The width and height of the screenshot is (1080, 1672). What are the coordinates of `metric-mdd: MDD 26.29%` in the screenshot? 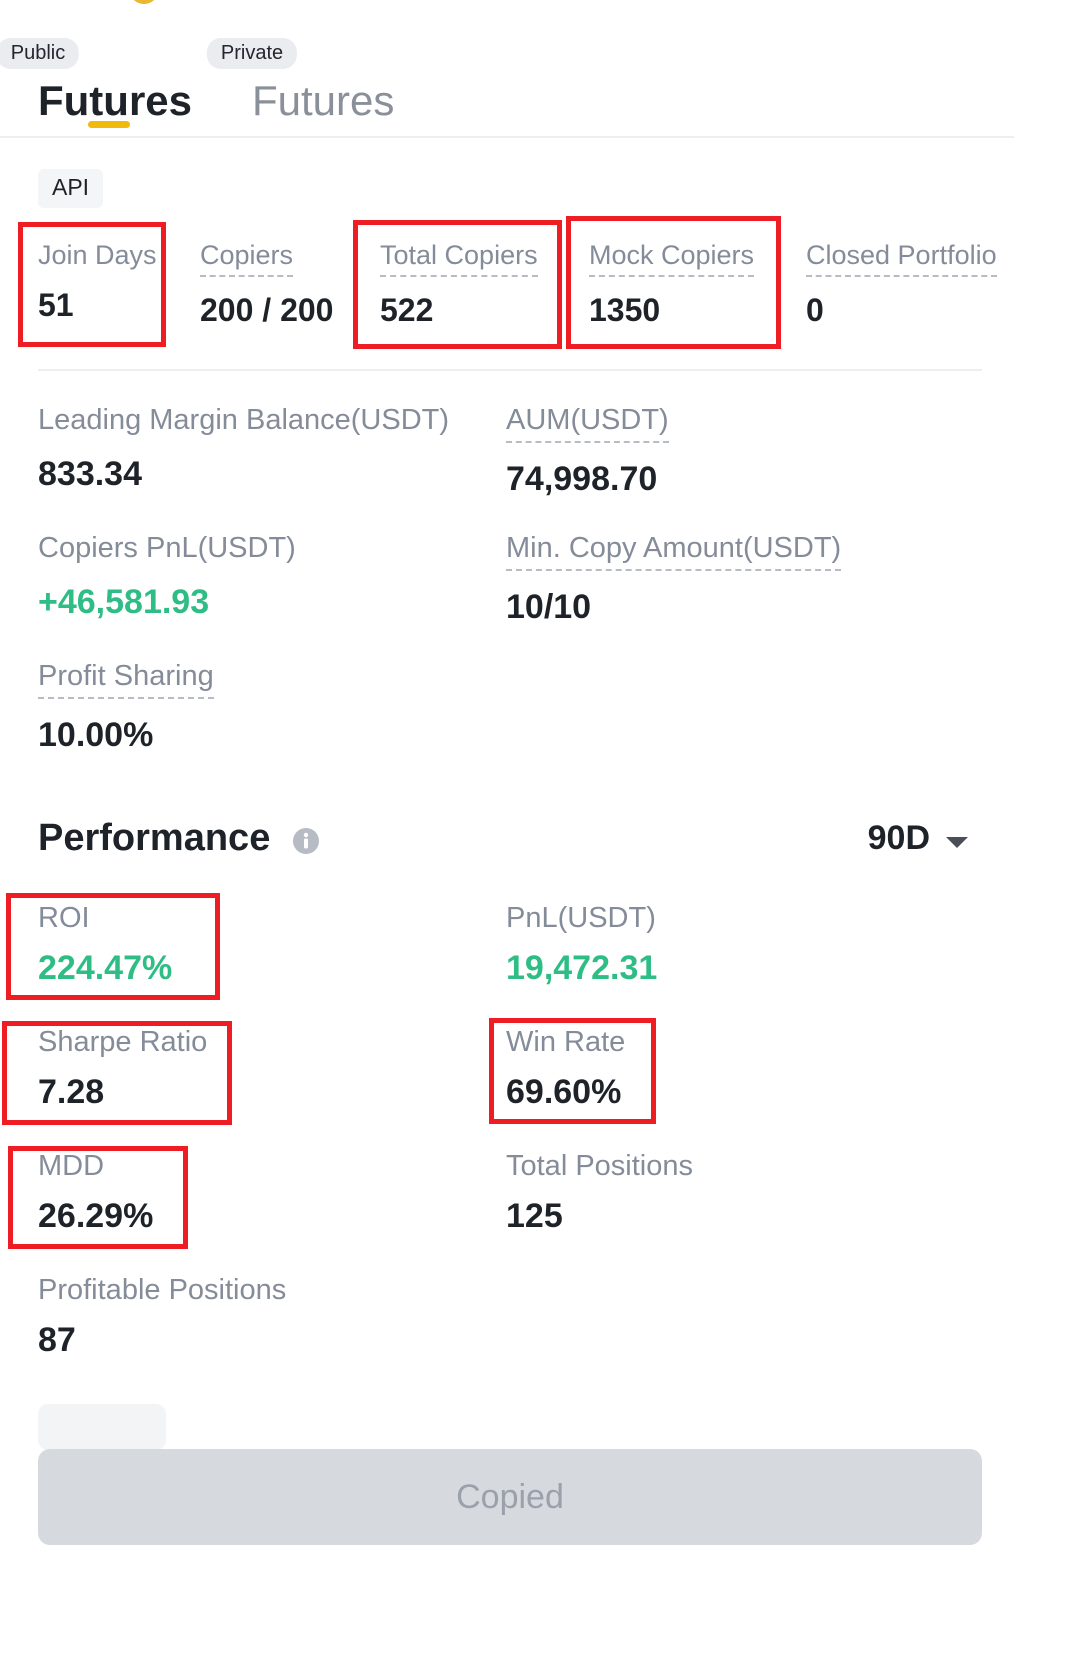 It's located at (95, 1192).